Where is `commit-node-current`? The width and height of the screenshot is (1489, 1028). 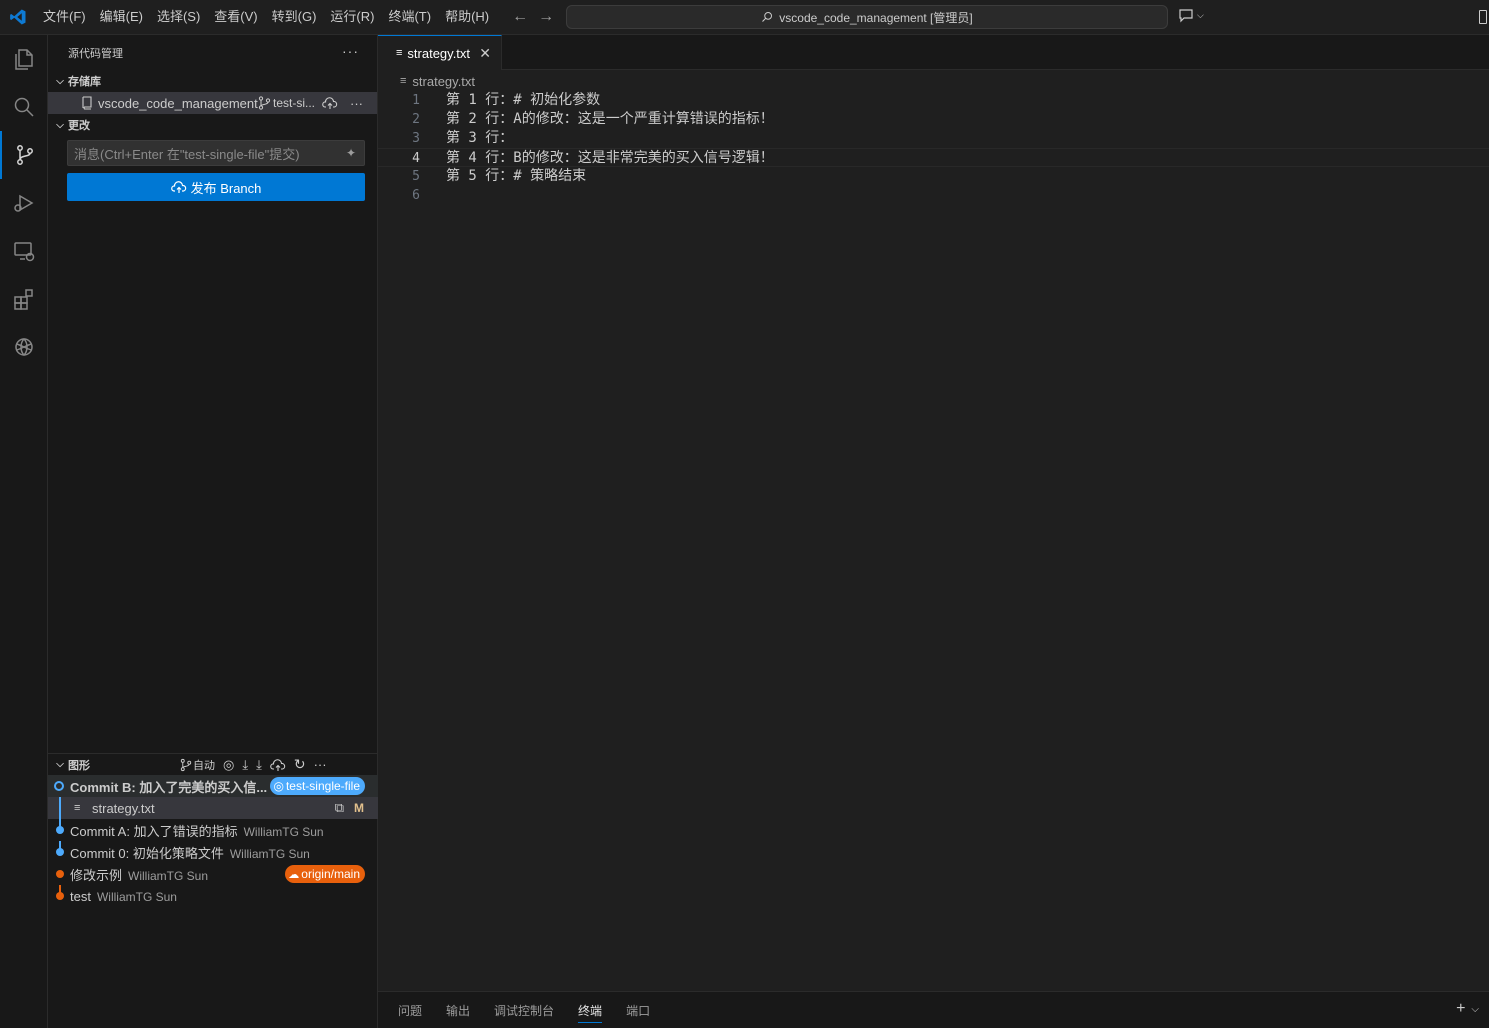 commit-node-current is located at coordinates (59, 786).